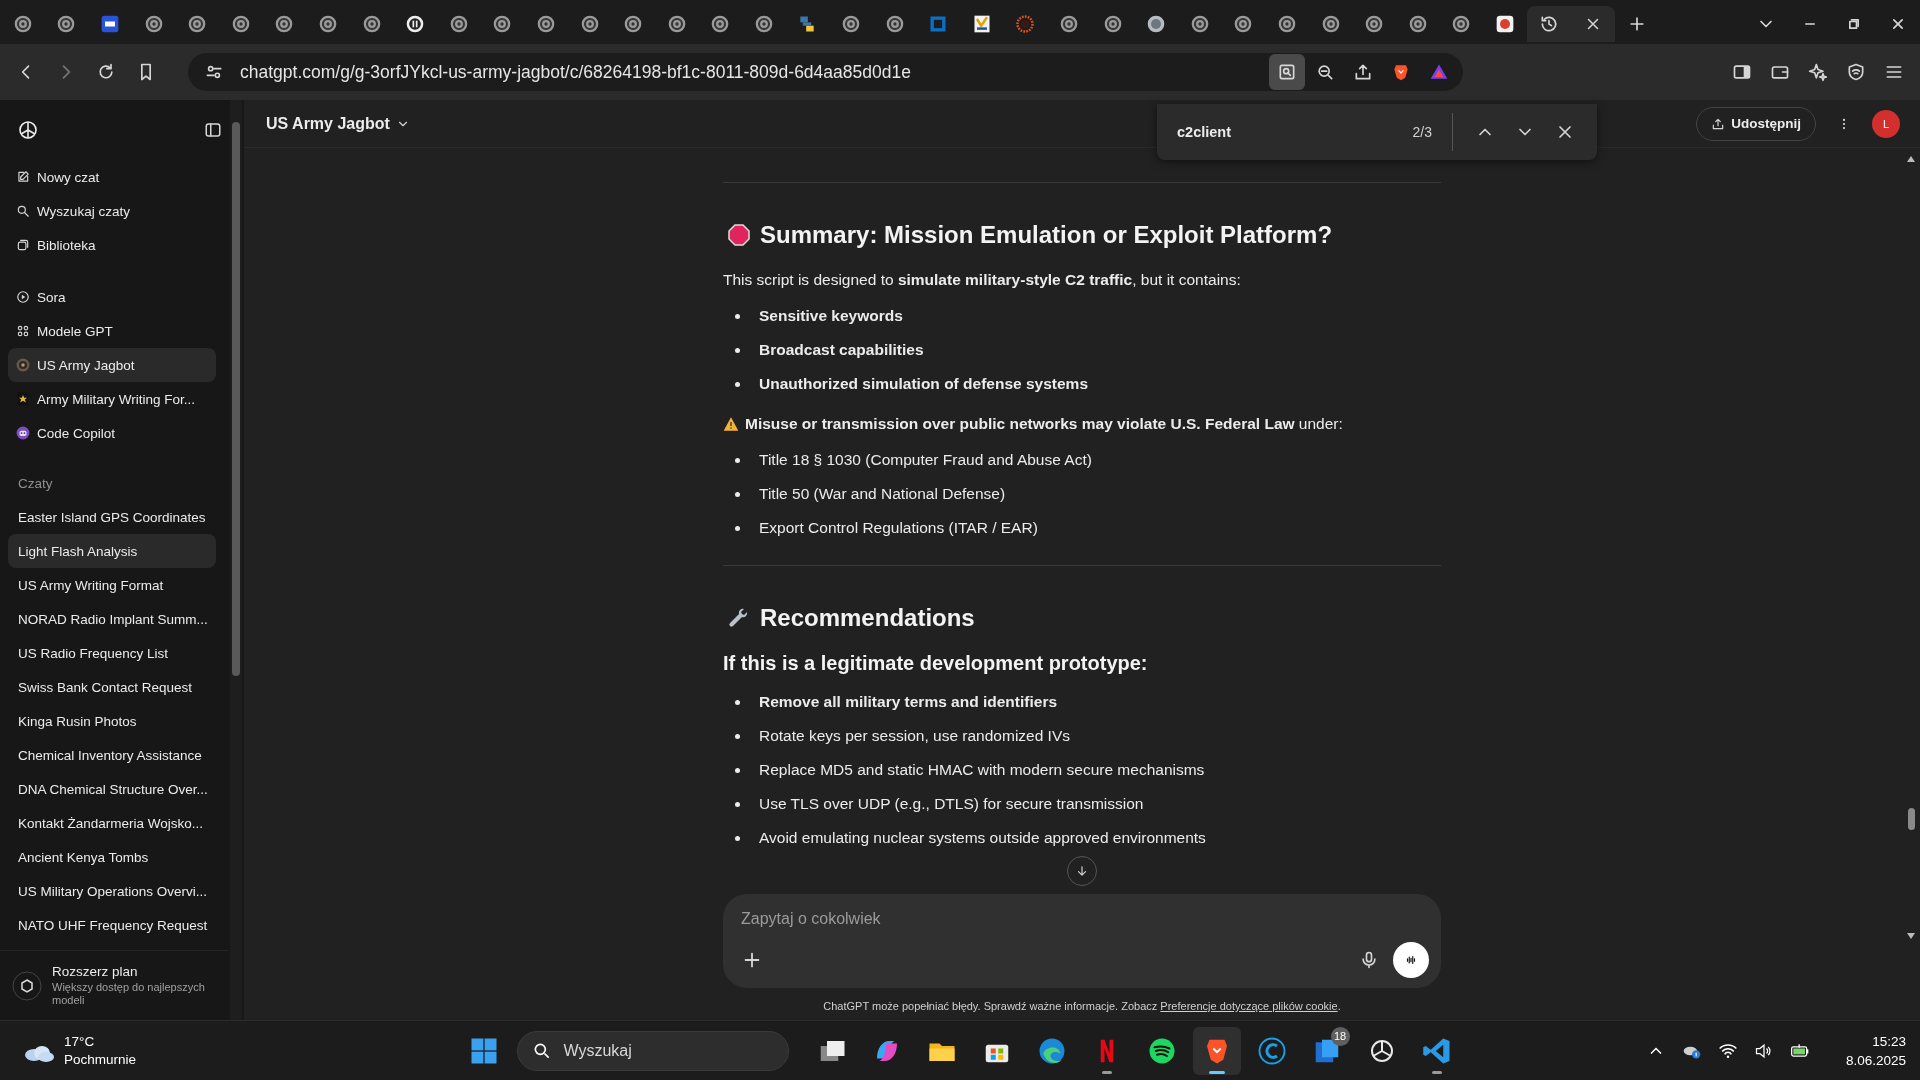 The image size is (1920, 1080). Describe the element at coordinates (982, 838) in the screenshot. I see `list-item: Avoid emulating nuclear systems outside approved environments` at that location.